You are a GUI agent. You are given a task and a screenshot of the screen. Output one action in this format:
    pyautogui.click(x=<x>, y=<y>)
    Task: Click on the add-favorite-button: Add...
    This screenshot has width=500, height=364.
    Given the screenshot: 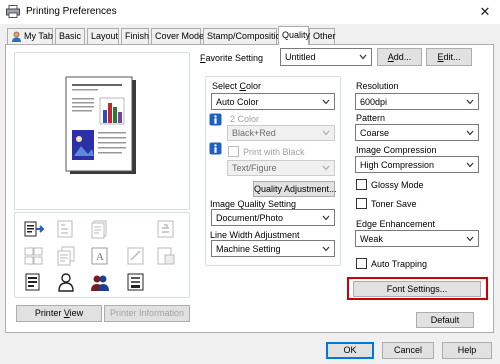 What is the action you would take?
    pyautogui.click(x=399, y=57)
    